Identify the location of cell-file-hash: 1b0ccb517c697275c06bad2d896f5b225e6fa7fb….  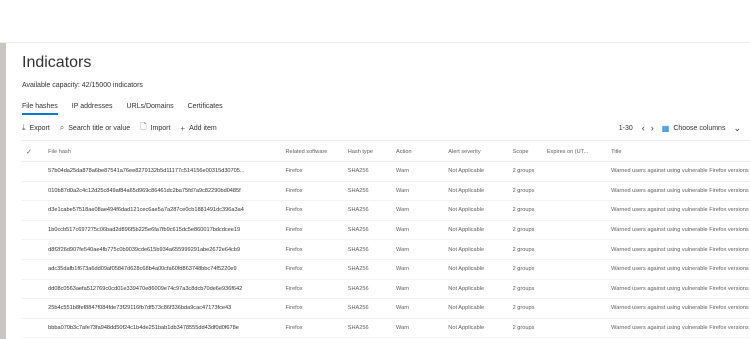
(167, 230).